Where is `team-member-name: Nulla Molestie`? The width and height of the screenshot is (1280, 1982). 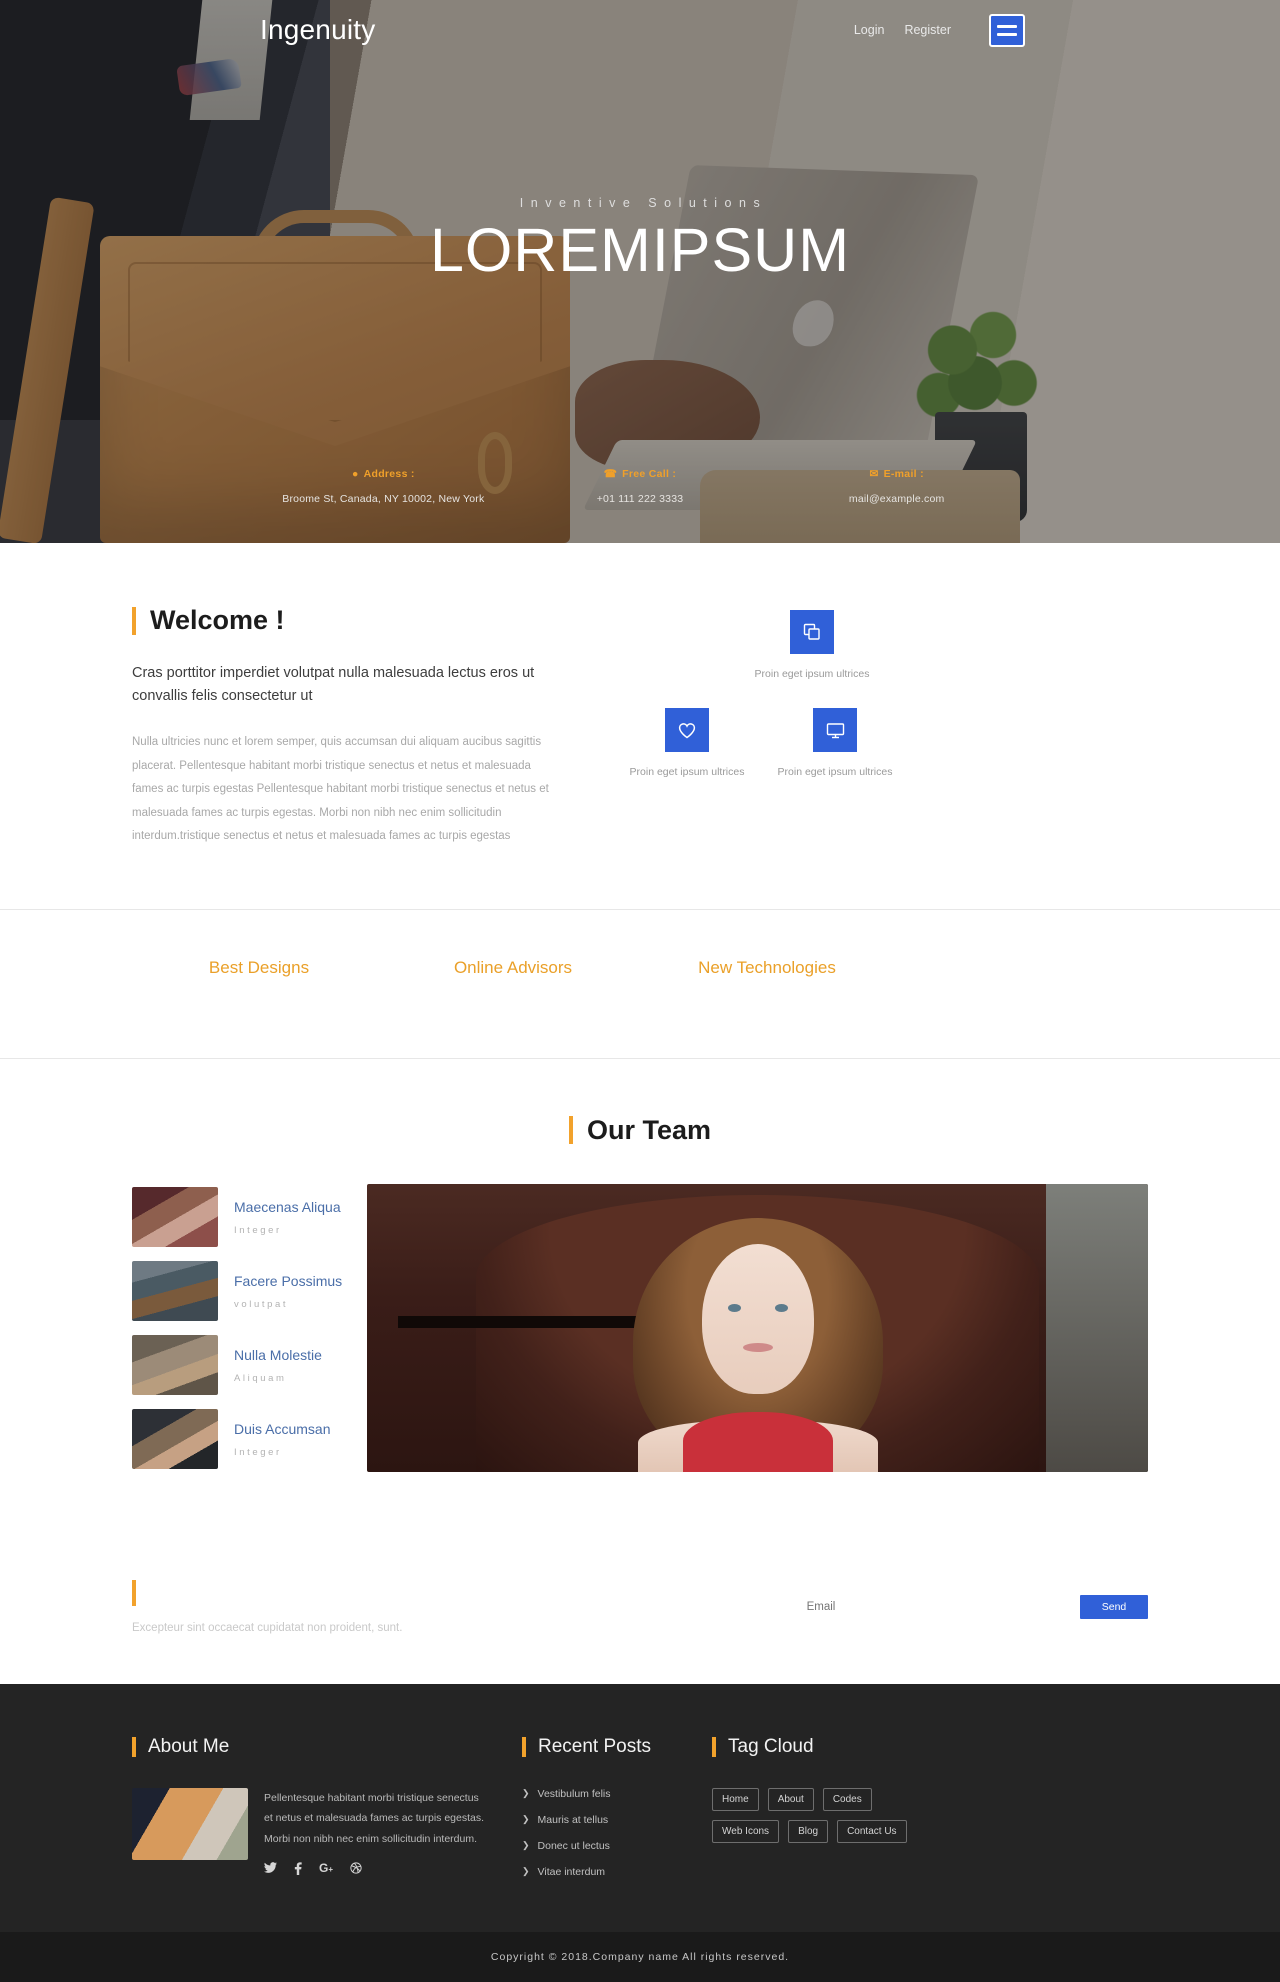 team-member-name: Nulla Molestie is located at coordinates (278, 1355).